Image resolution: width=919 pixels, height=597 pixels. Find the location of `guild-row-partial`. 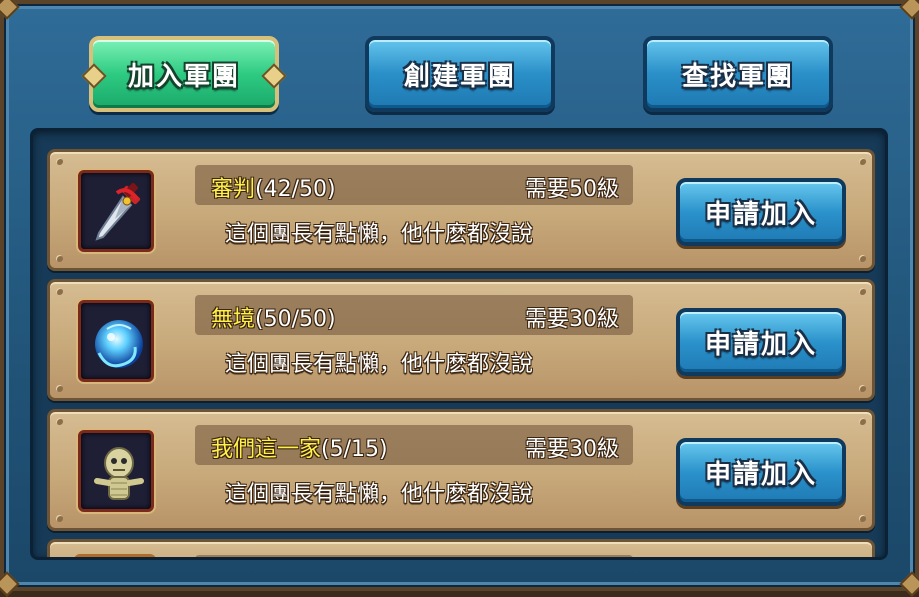

guild-row-partial is located at coordinates (461, 548).